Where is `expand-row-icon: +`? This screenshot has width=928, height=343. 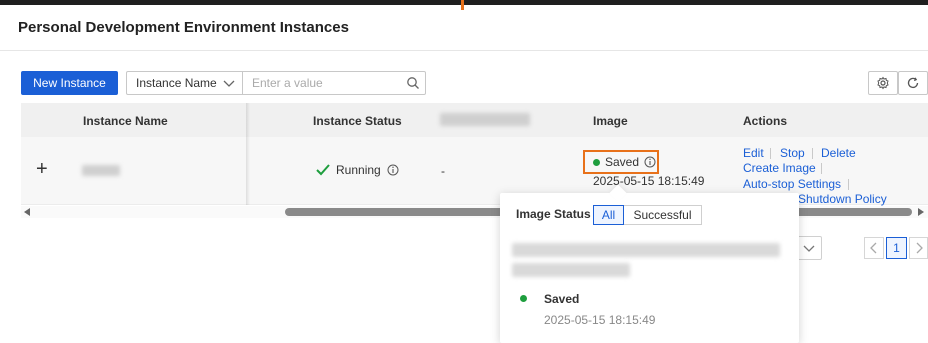
expand-row-icon: + is located at coordinates (42, 169).